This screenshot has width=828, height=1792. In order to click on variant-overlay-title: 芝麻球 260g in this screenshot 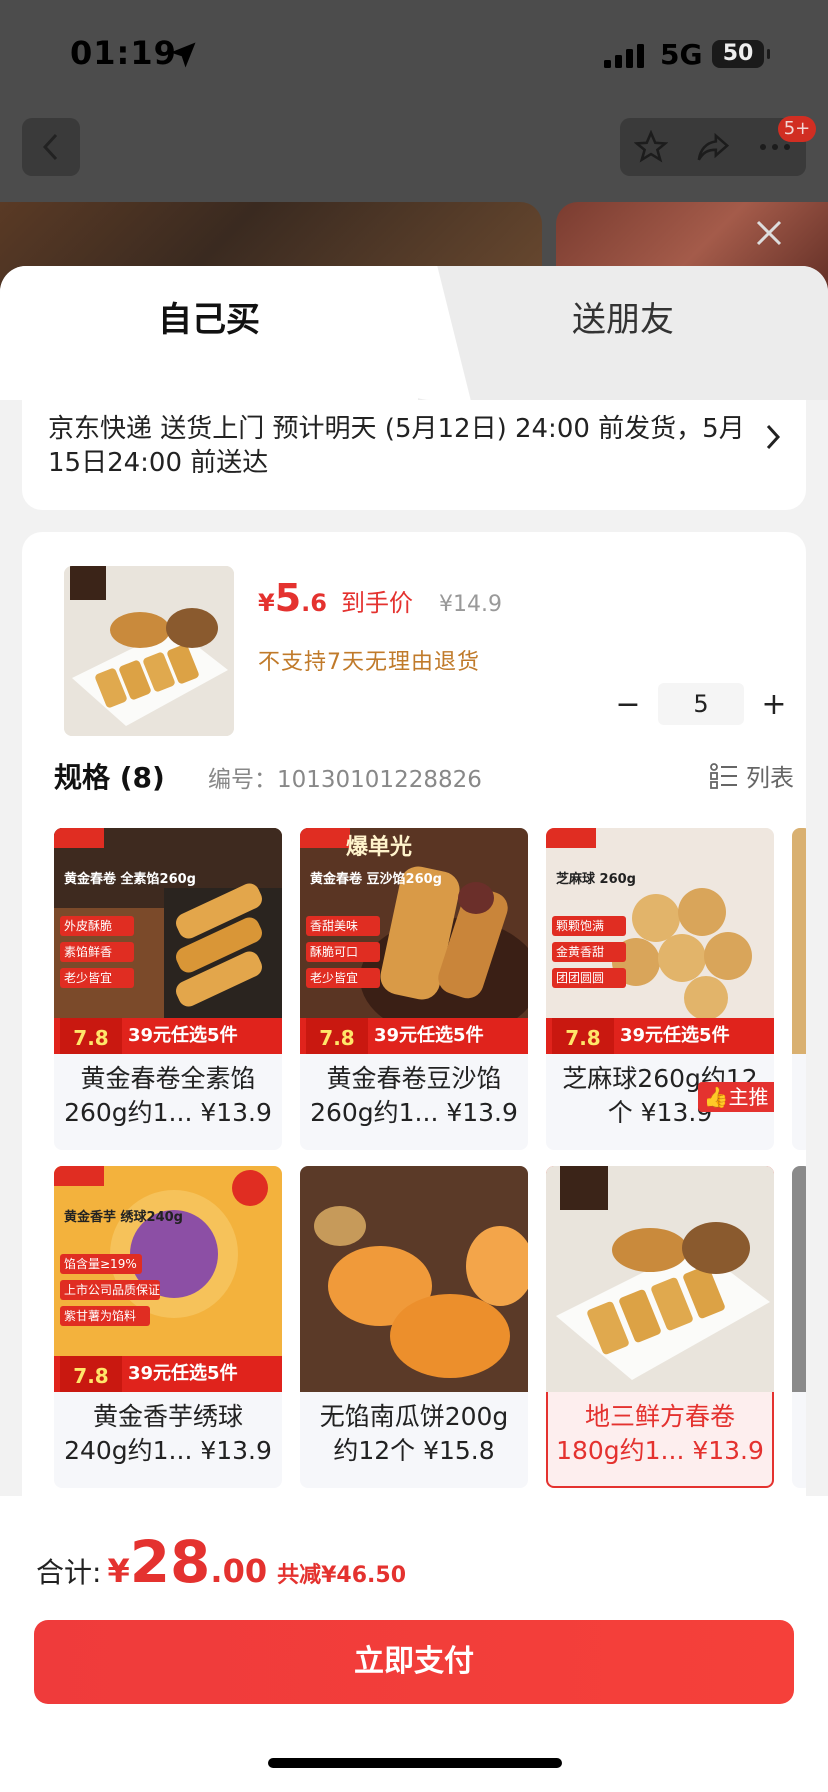, I will do `click(596, 879)`.